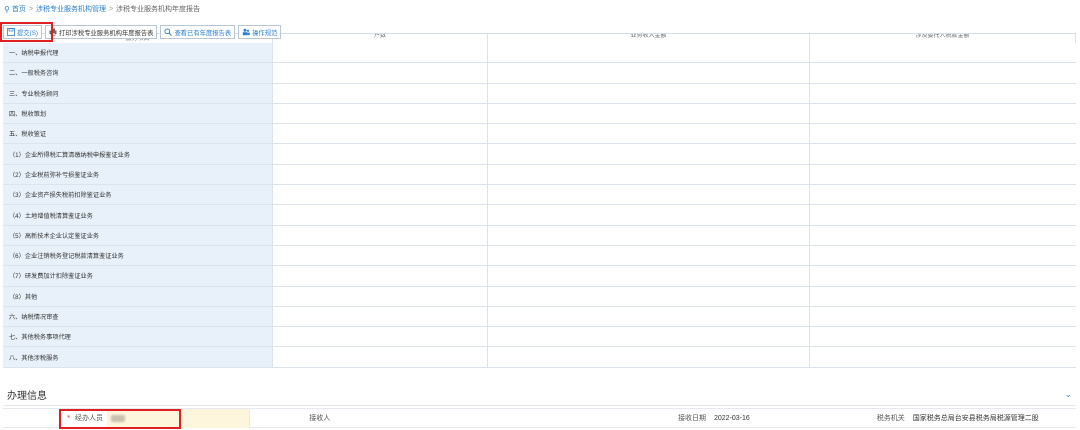  What do you see at coordinates (138, 357) in the screenshot?
I see `service-item-label: 八、其他涉税服务` at bounding box center [138, 357].